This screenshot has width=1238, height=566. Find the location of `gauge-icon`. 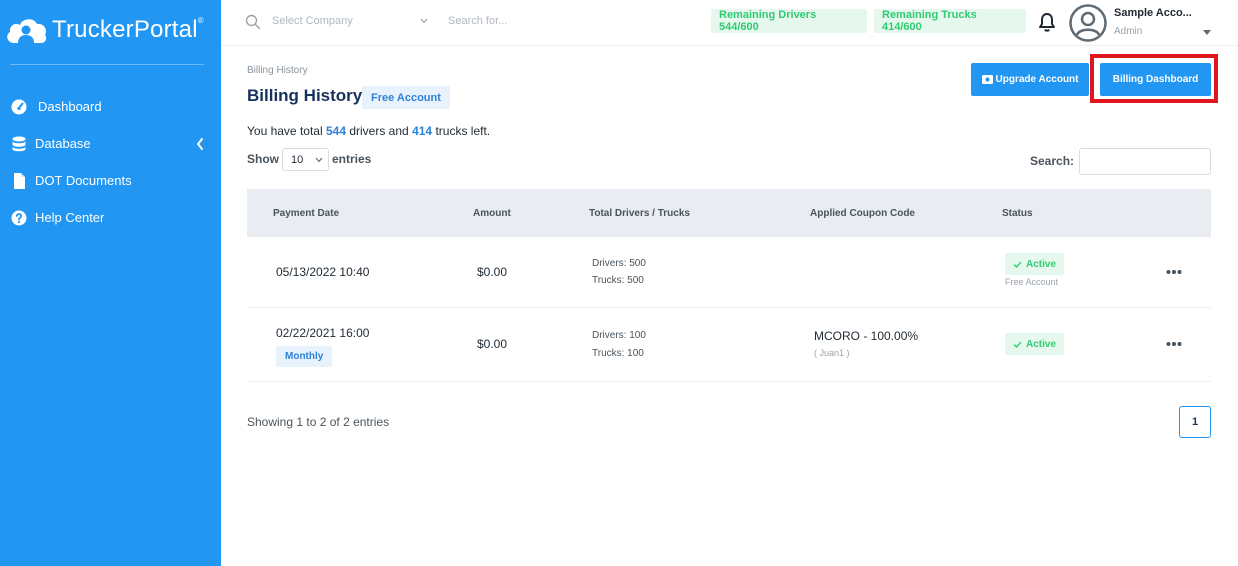

gauge-icon is located at coordinates (18, 106).